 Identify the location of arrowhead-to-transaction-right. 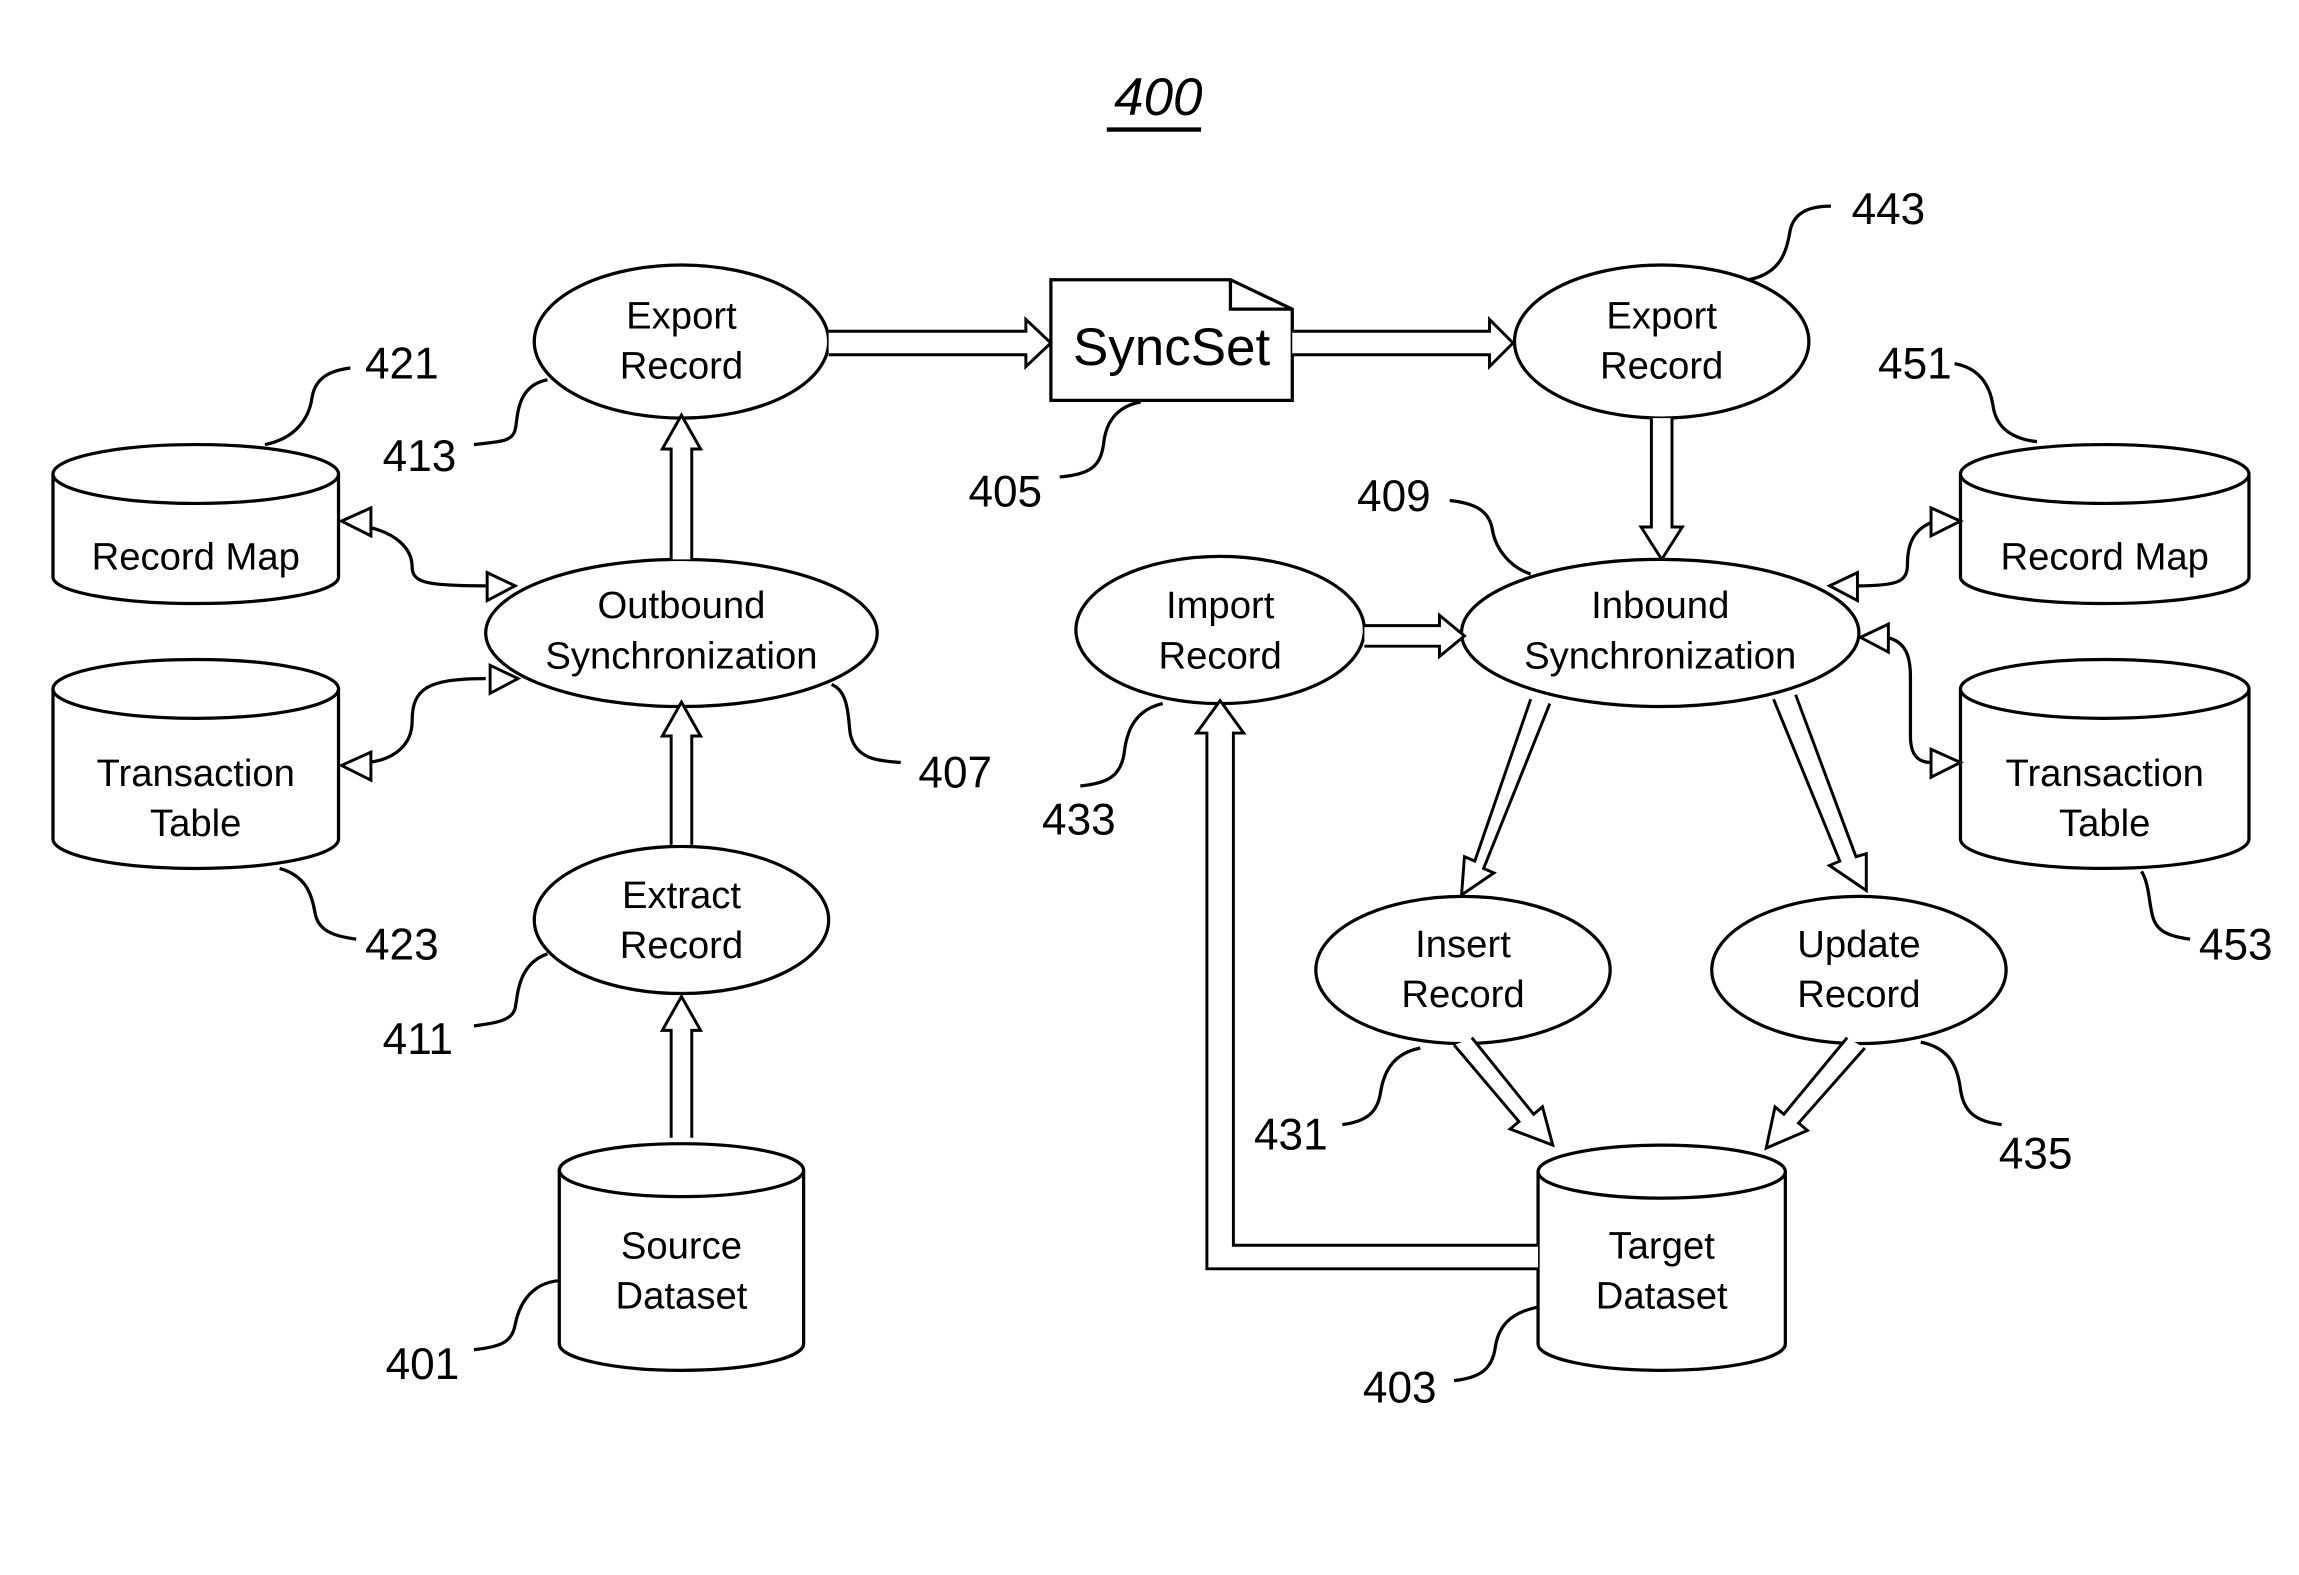
(1946, 763).